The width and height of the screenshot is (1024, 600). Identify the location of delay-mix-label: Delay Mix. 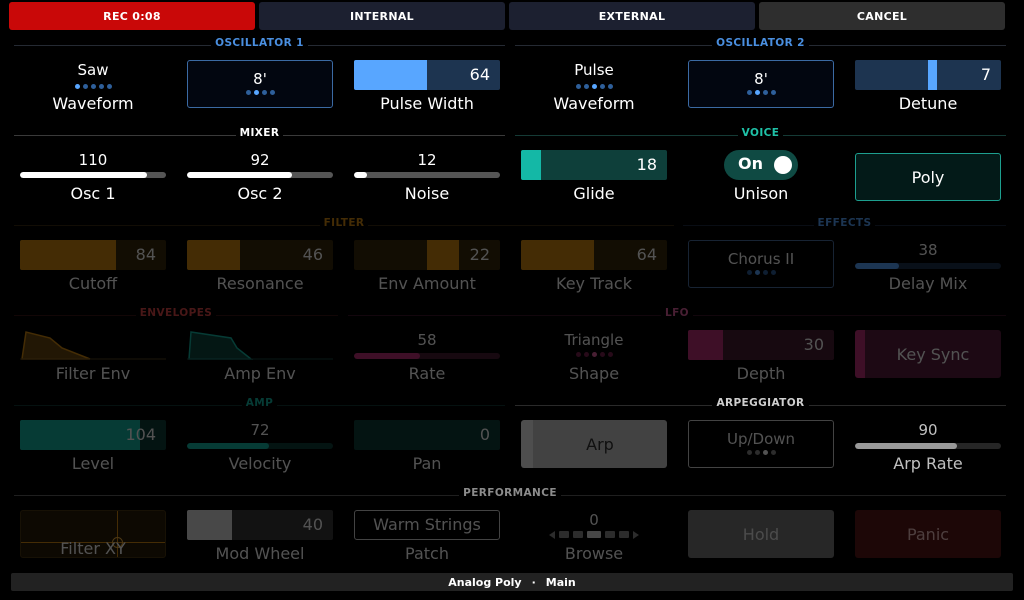
(928, 283).